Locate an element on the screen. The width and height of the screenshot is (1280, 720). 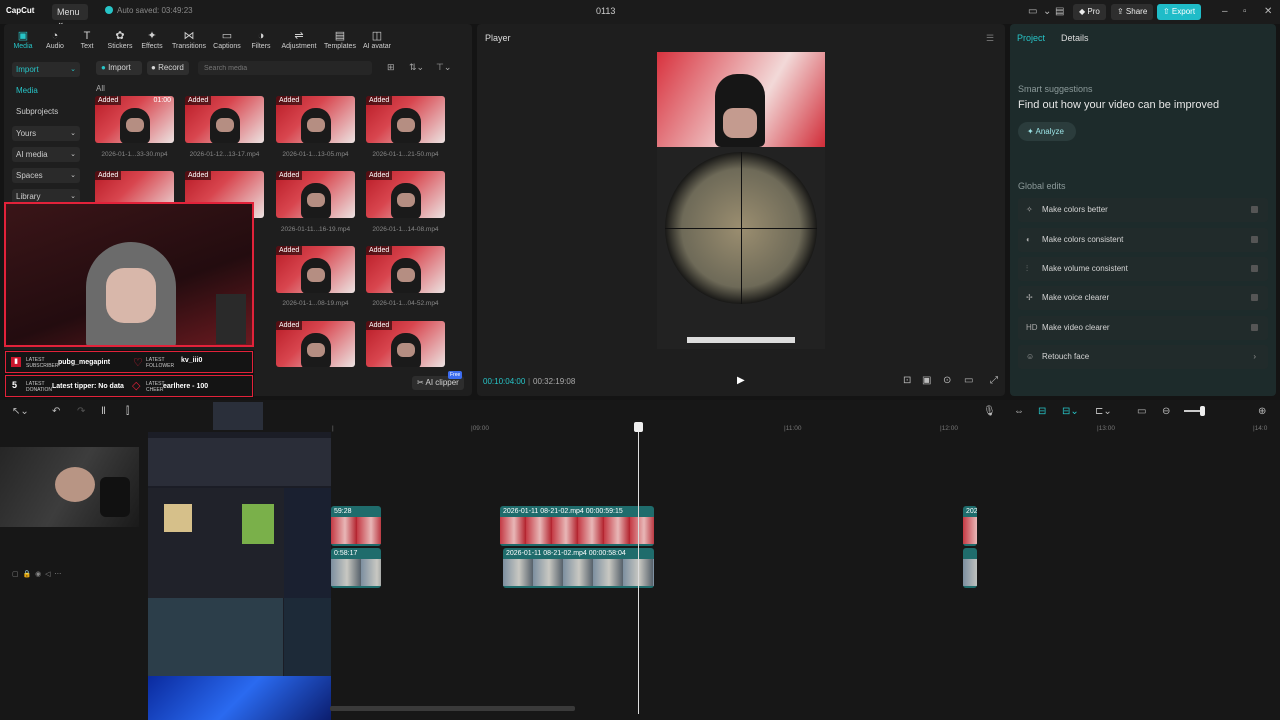
media-thumbnail: Added 01:00 is located at coordinates (134, 119).